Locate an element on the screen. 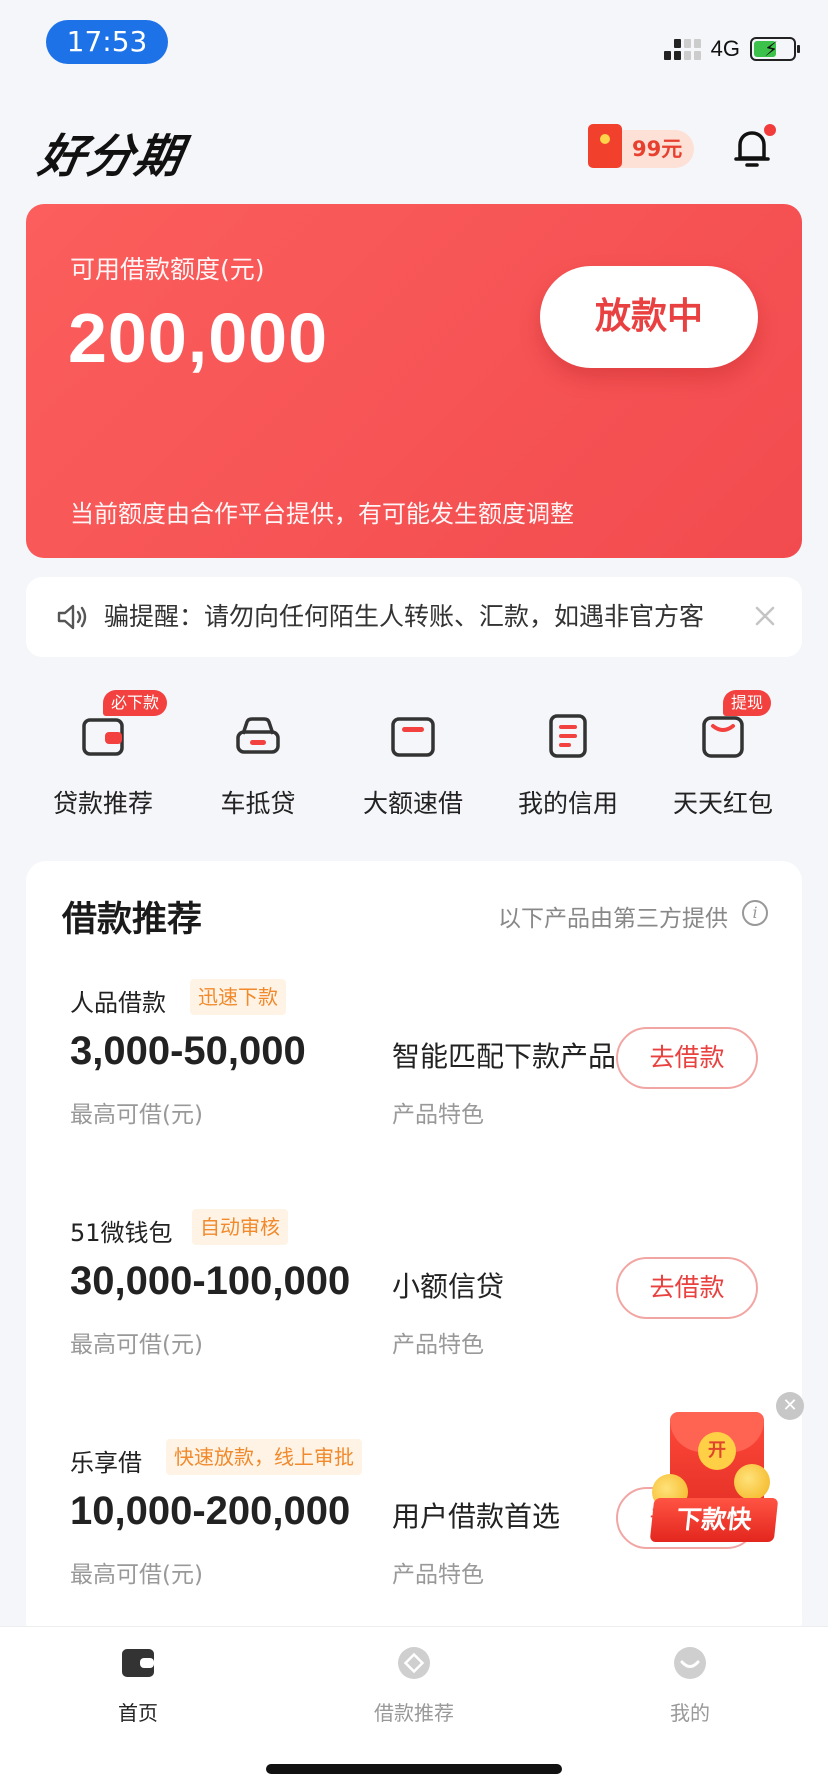 Image resolution: width=828 pixels, height=1792 pixels. quick-nav-badge: 必下款 is located at coordinates (135, 703).